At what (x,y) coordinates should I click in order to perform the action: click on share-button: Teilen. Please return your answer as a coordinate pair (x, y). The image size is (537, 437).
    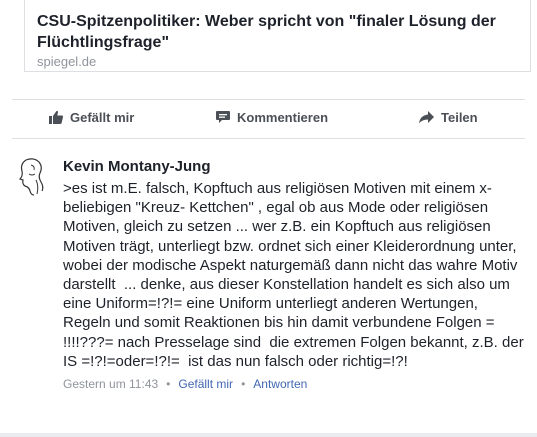
    Looking at the image, I should click on (448, 117).